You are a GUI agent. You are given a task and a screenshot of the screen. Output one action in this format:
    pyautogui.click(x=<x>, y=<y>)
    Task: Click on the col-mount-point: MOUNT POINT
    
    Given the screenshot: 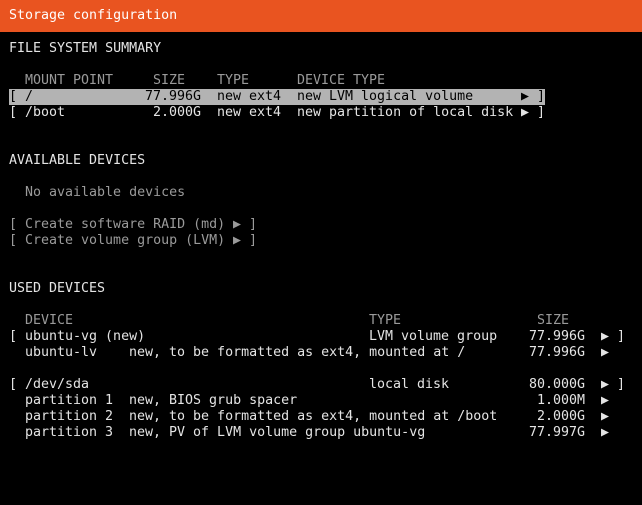 What is the action you would take?
    pyautogui.click(x=69, y=80)
    